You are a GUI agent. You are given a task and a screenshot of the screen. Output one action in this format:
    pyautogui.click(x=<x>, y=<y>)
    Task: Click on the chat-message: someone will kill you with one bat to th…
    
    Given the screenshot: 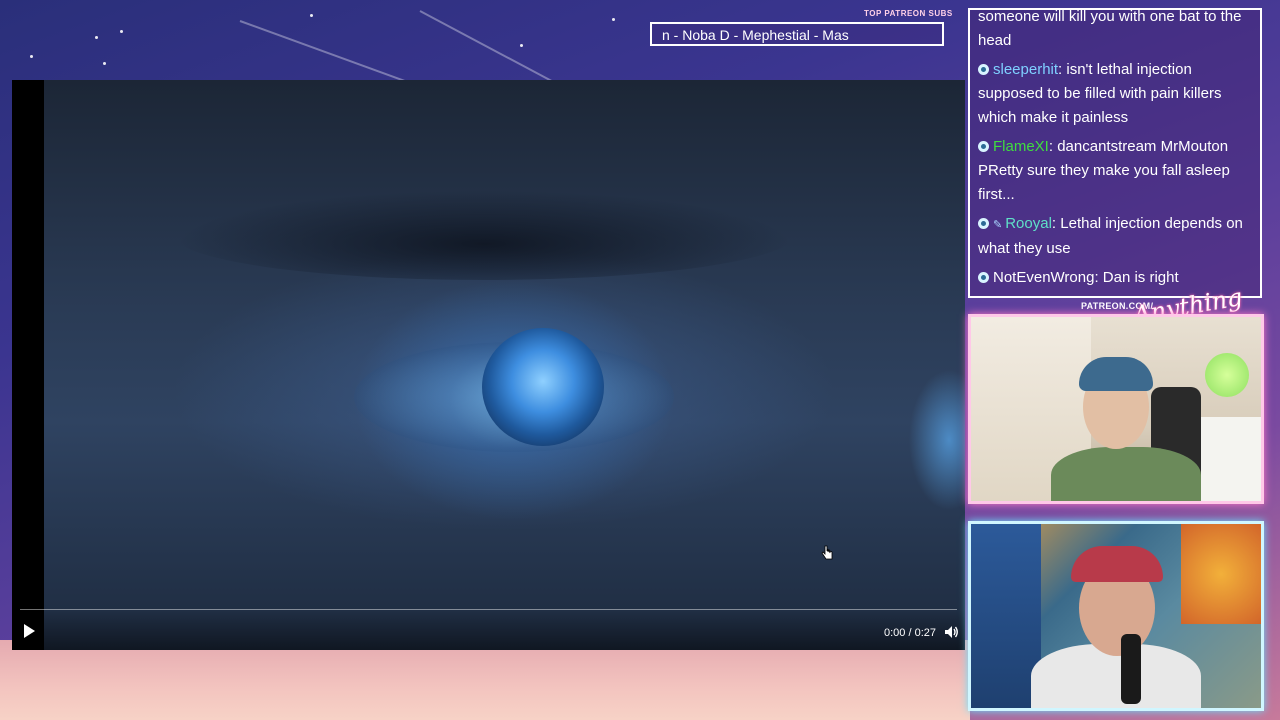 What is the action you would take?
    pyautogui.click(x=1115, y=30)
    